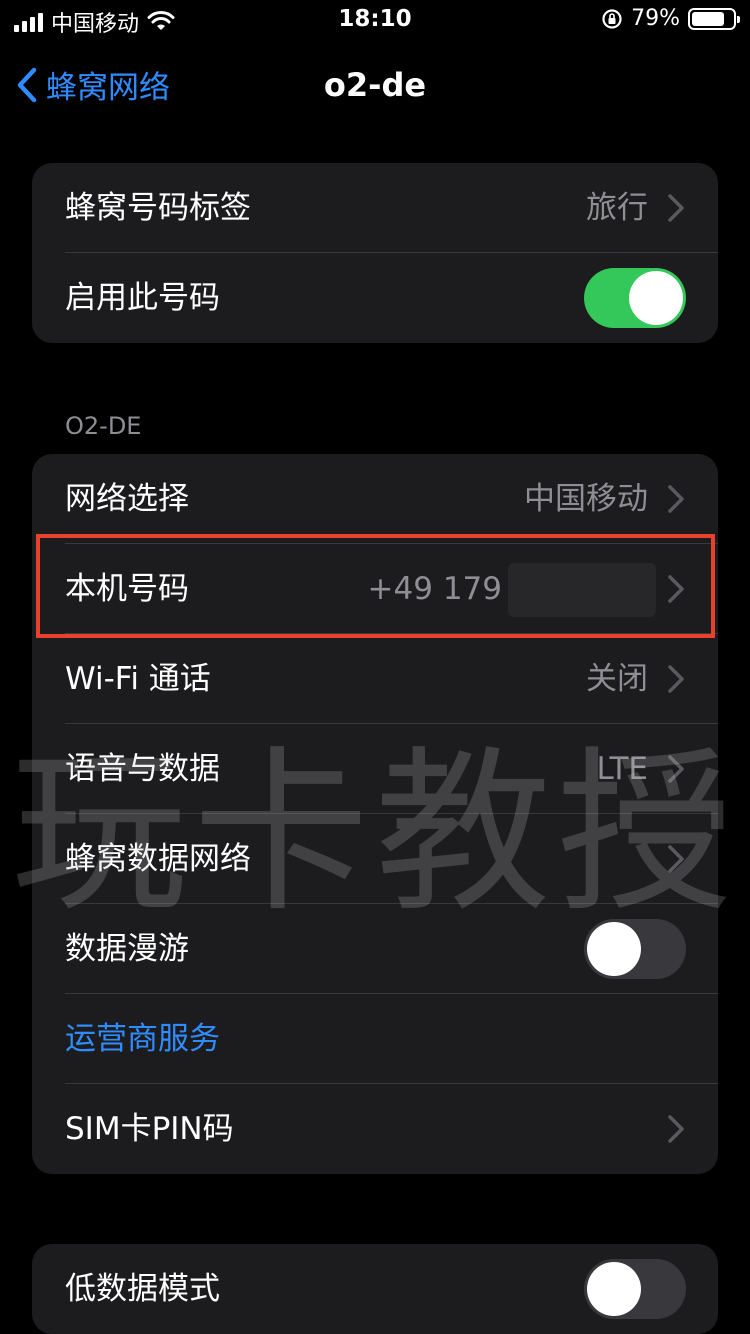  Describe the element at coordinates (158, 208) in the screenshot. I see `number-label-label: 蜂窝号码标签` at that location.